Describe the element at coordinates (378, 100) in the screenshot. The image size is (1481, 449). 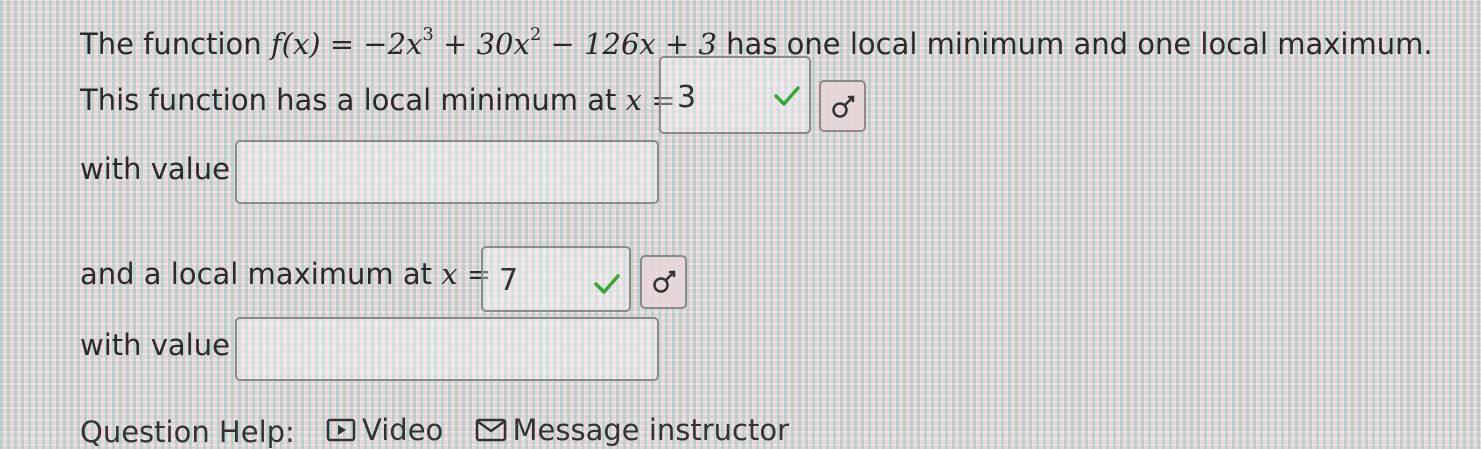
I see `minimum-prompt: This function has a local minimum at x =` at that location.